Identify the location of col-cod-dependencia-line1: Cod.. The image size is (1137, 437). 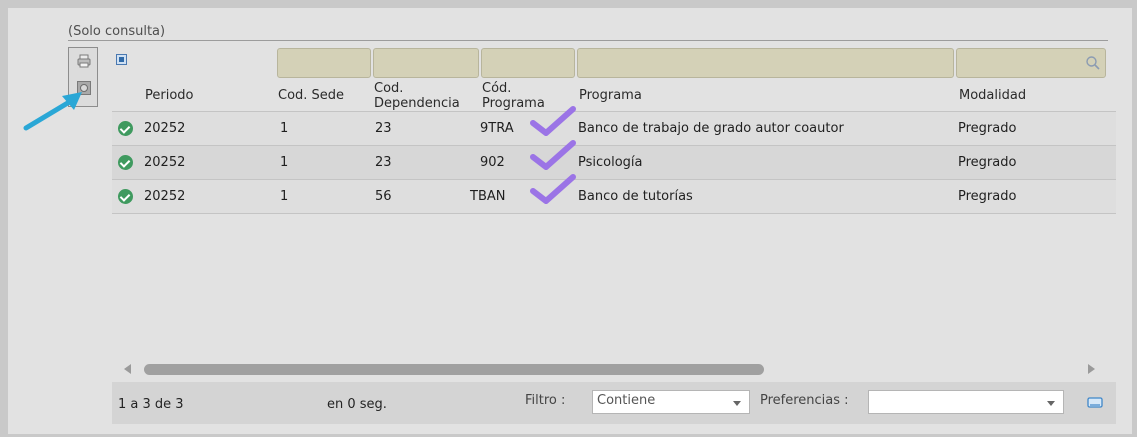
(389, 88).